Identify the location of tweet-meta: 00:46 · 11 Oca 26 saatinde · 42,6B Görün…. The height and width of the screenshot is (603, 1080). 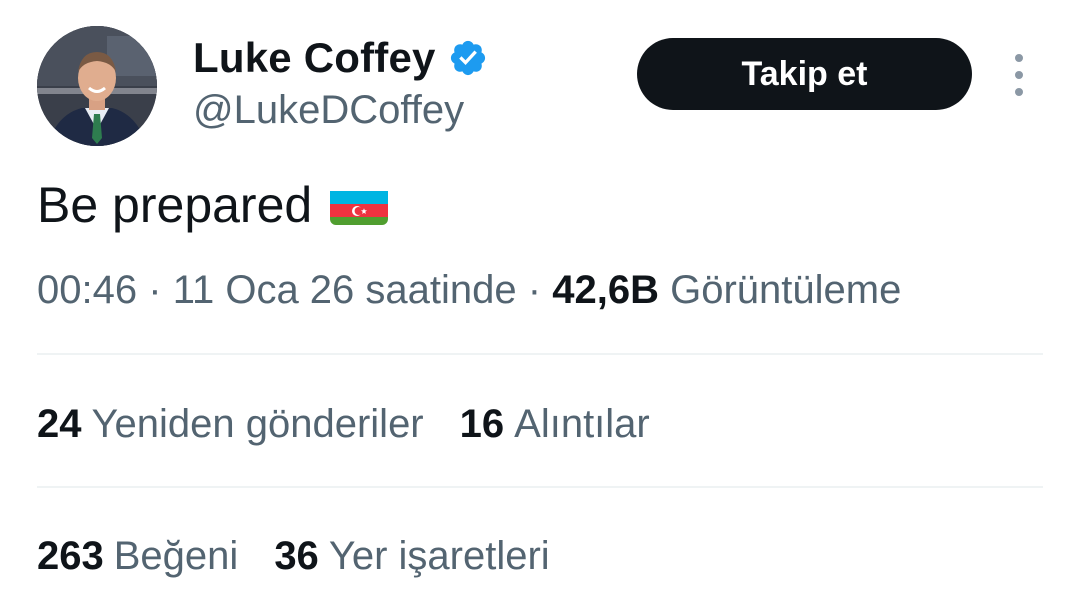
(469, 290).